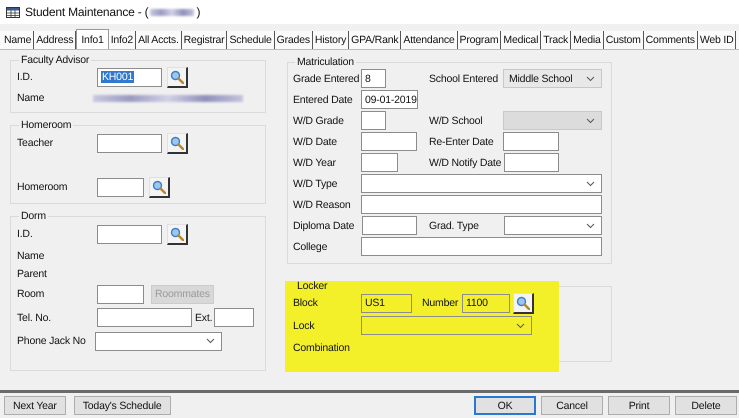 This screenshot has width=739, height=418. I want to click on footer-button: Next Year, so click(35, 405).